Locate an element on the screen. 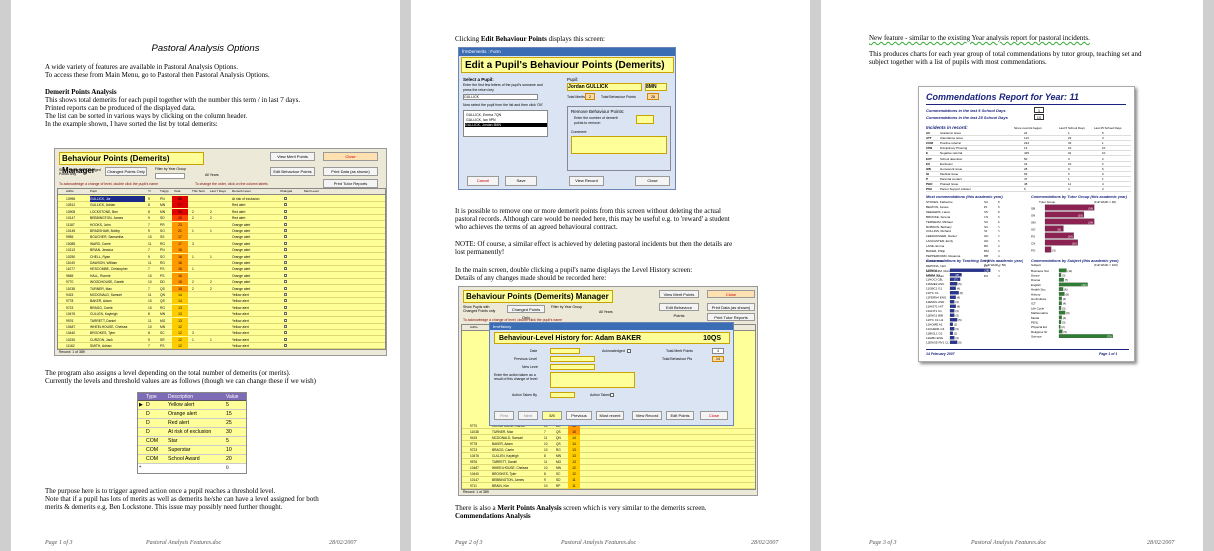 The image size is (1214, 551). column-header: Merit Level is located at coordinates (311, 191).